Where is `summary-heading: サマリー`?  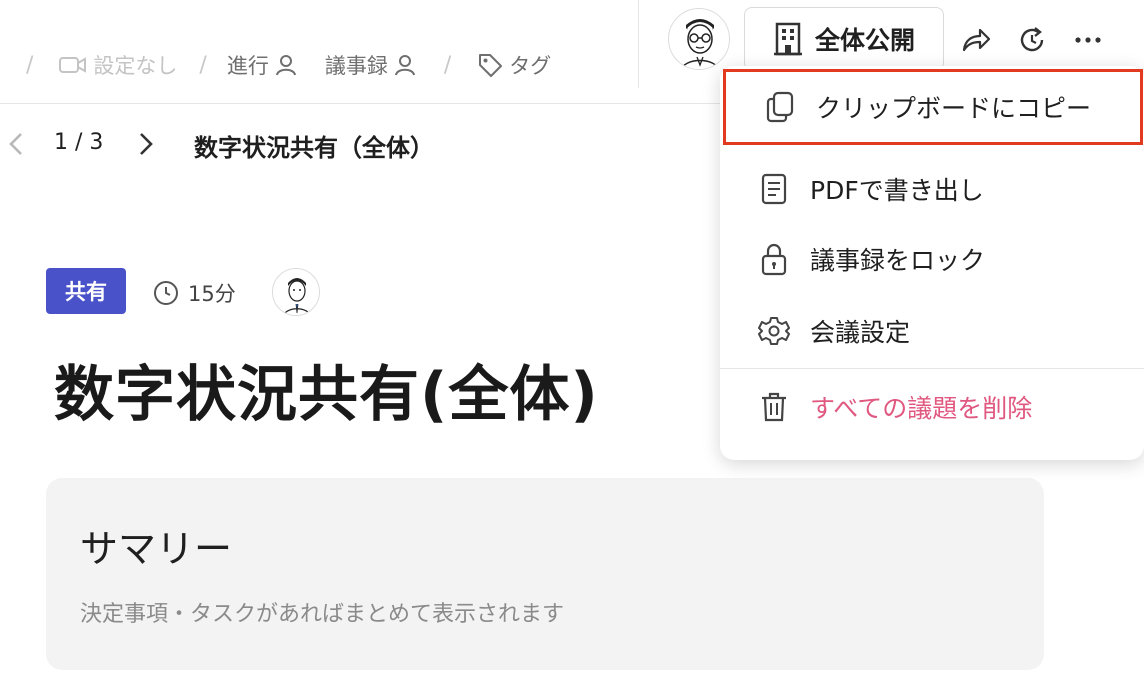 summary-heading: サマリー is located at coordinates (156, 549).